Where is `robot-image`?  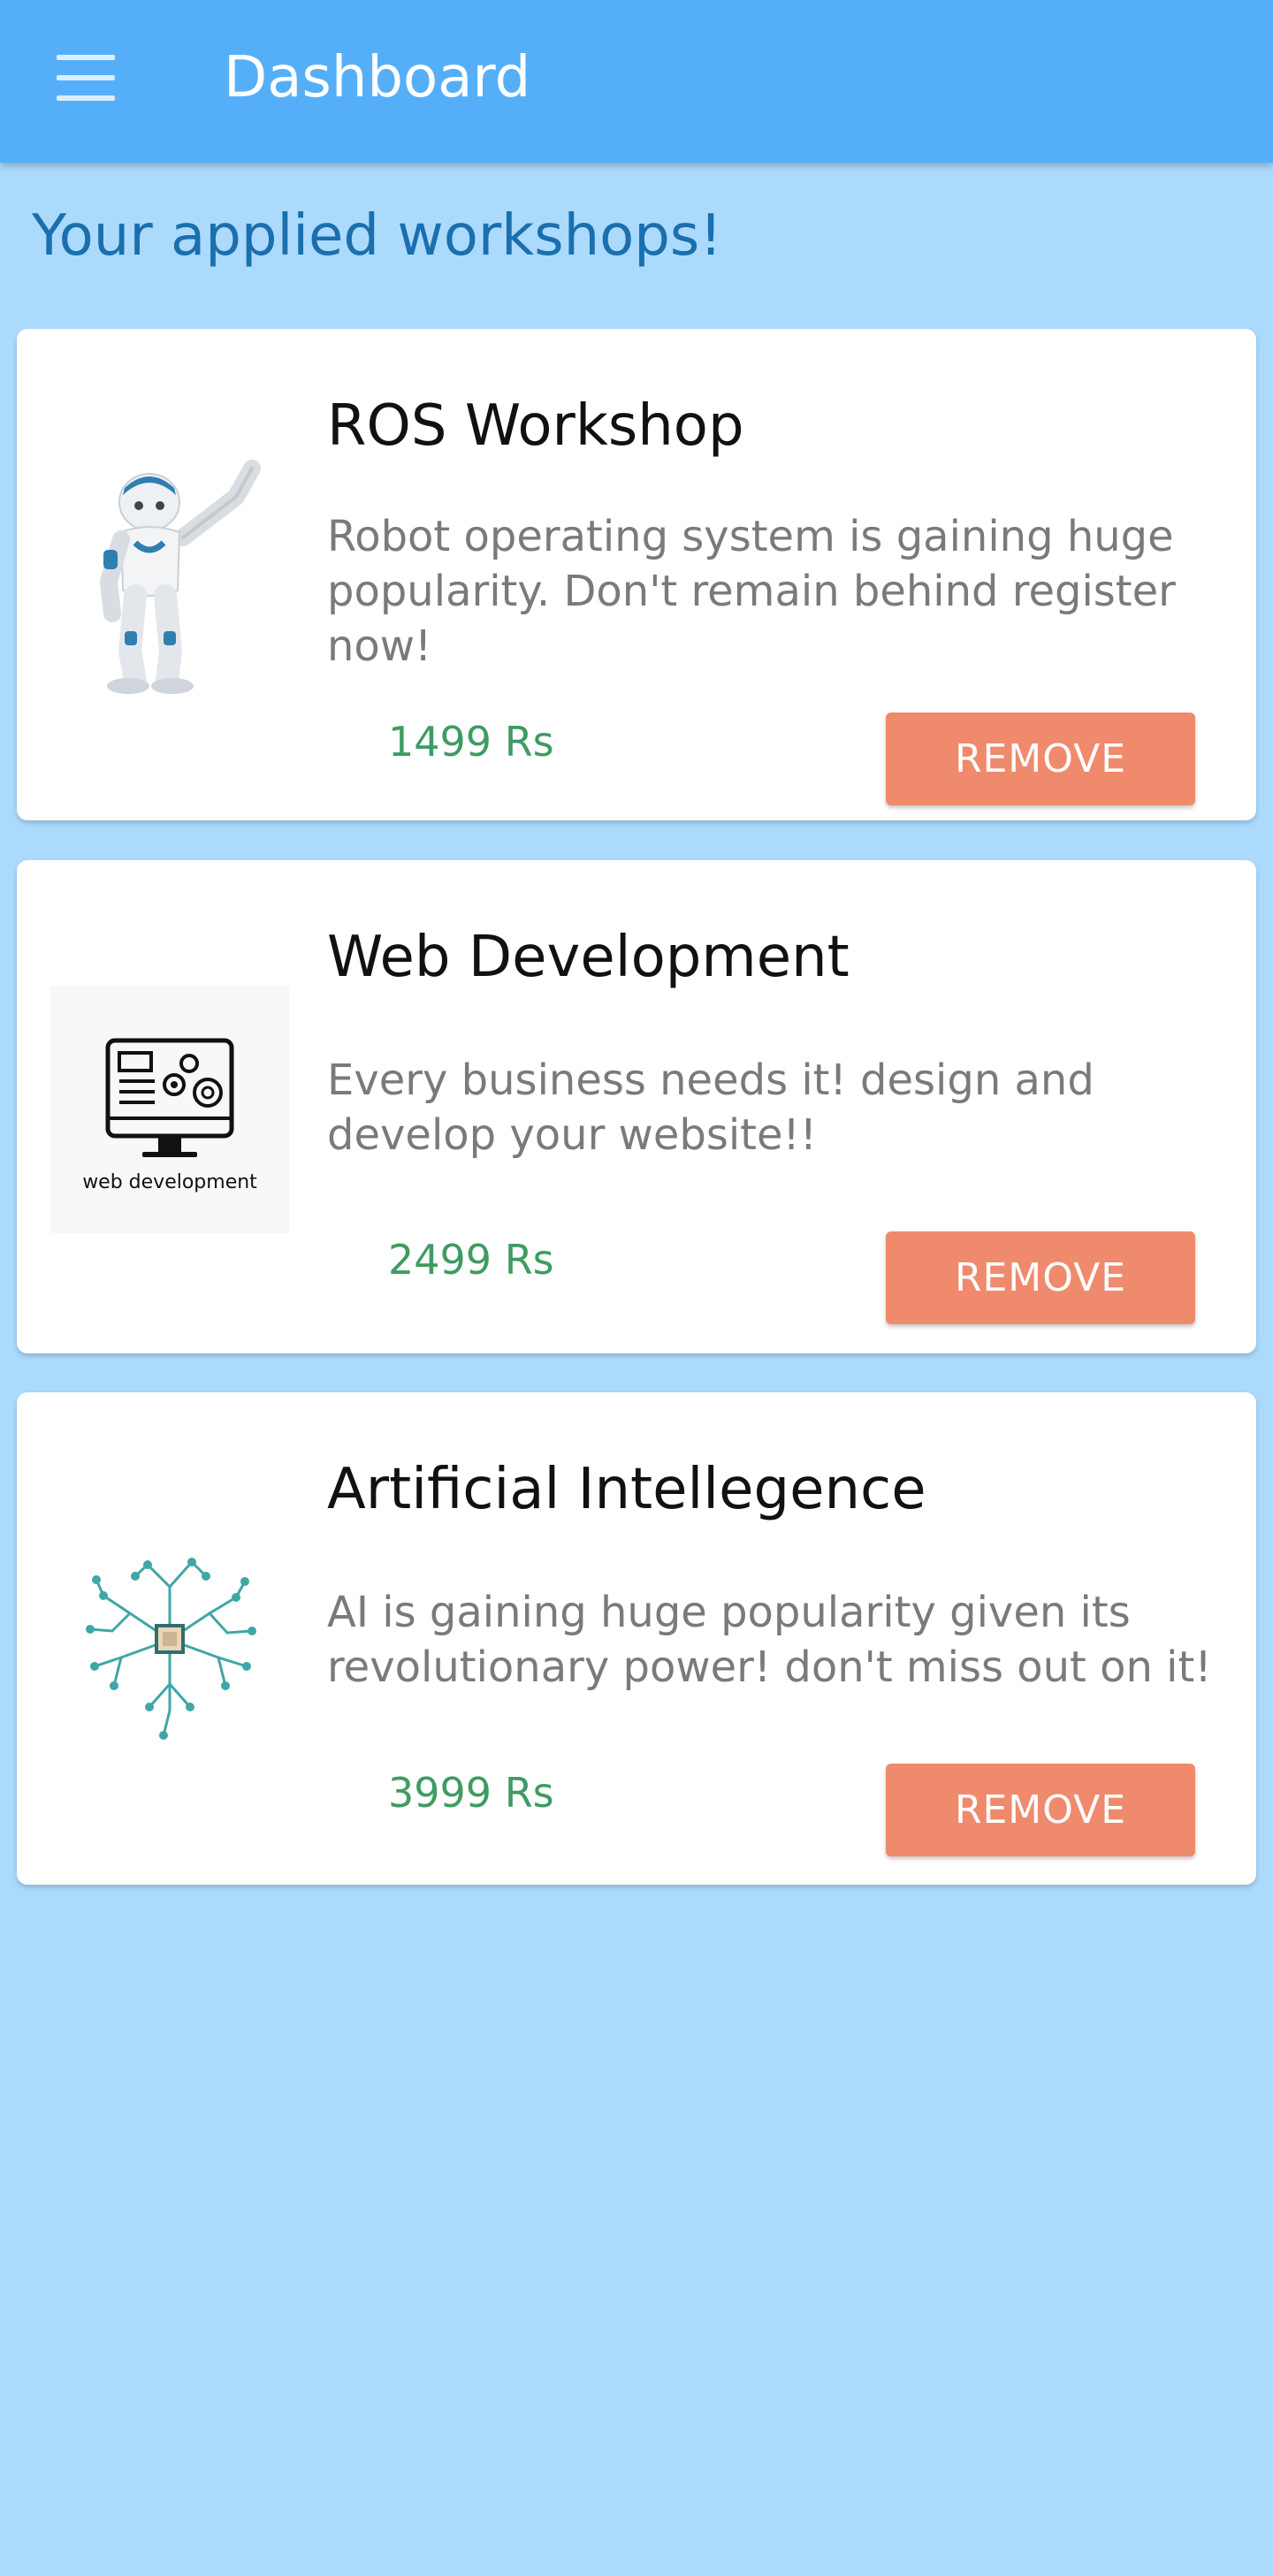 robot-image is located at coordinates (169, 565).